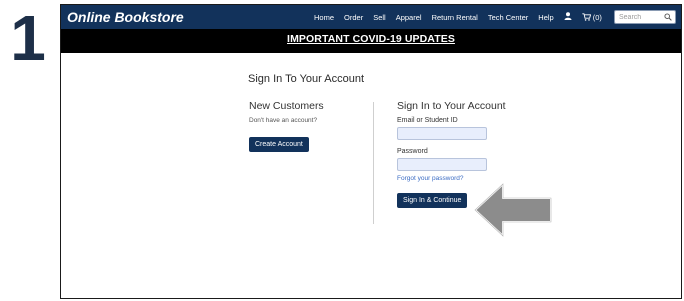  Describe the element at coordinates (668, 17) in the screenshot. I see `search-icon` at that location.